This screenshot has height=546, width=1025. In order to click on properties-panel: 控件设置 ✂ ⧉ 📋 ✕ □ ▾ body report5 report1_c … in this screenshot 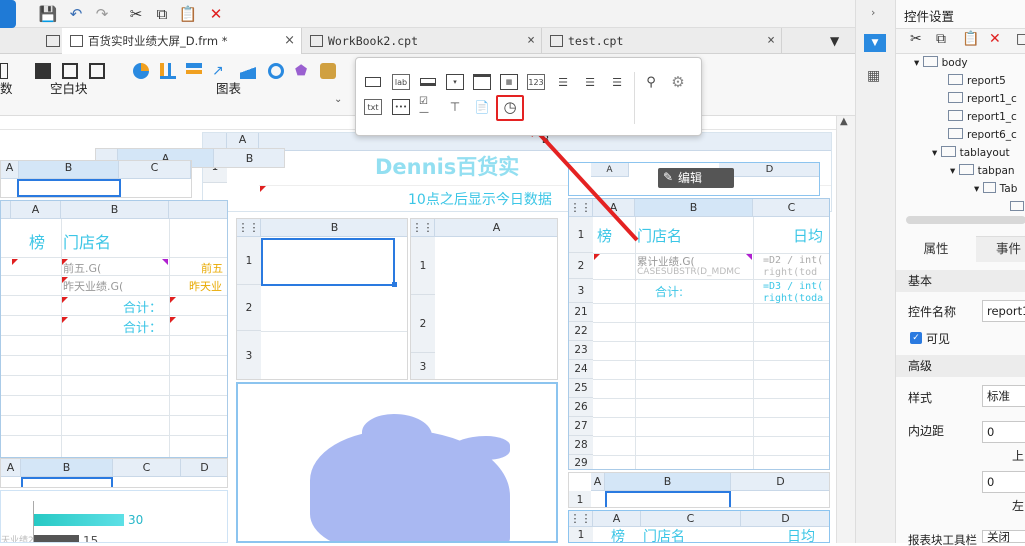, I will do `click(960, 273)`.